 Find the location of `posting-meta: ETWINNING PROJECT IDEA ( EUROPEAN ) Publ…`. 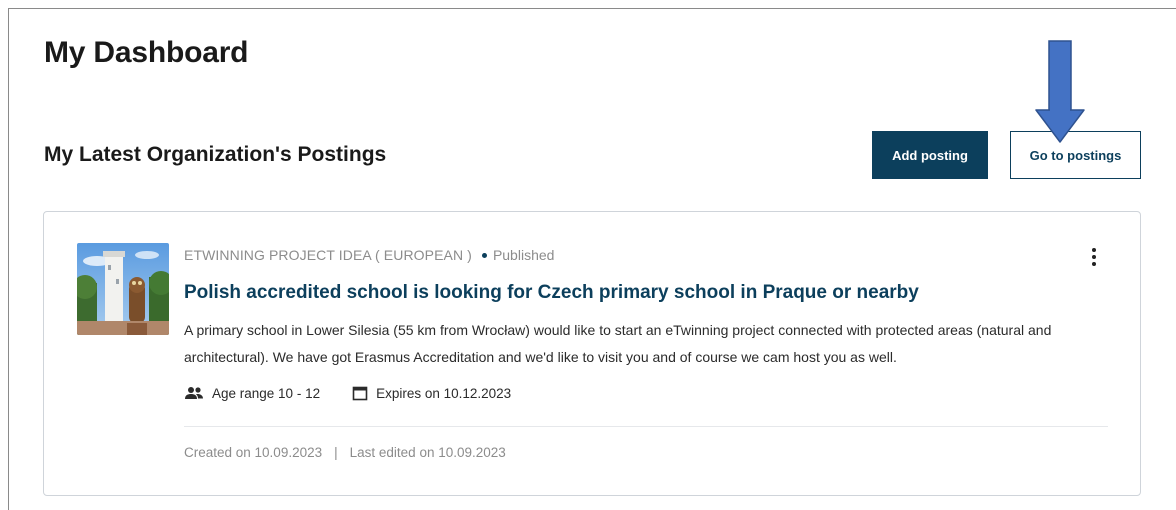

posting-meta: ETWINNING PROJECT IDEA ( EUROPEAN ) Publ… is located at coordinates (369, 255).